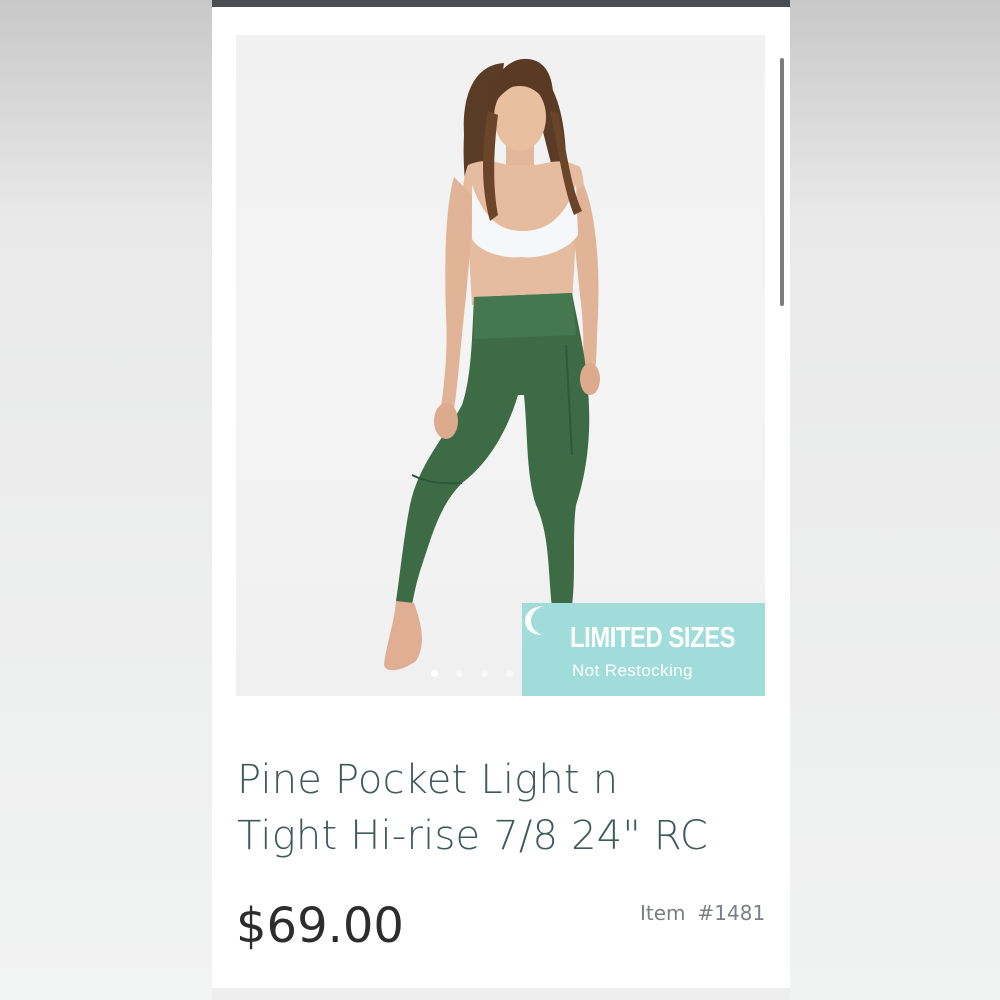  I want to click on status-bar, so click(501, 3).